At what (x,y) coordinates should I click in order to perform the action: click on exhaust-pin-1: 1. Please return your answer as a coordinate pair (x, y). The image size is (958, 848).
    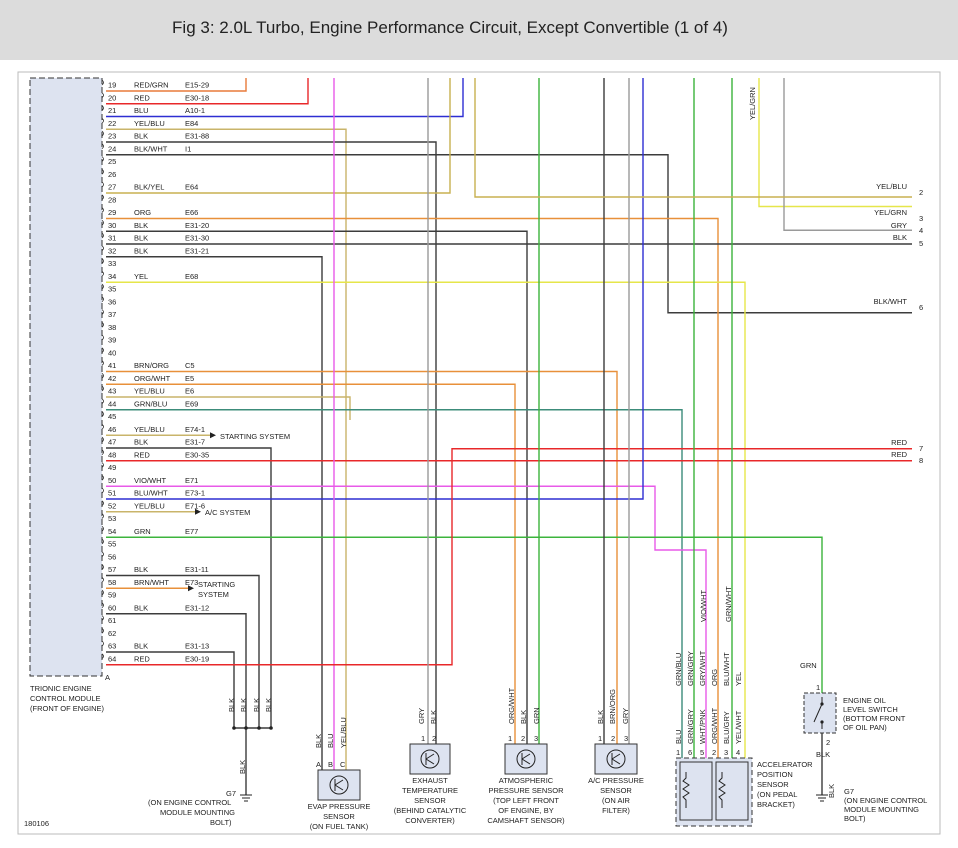
    Looking at the image, I should click on (423, 738).